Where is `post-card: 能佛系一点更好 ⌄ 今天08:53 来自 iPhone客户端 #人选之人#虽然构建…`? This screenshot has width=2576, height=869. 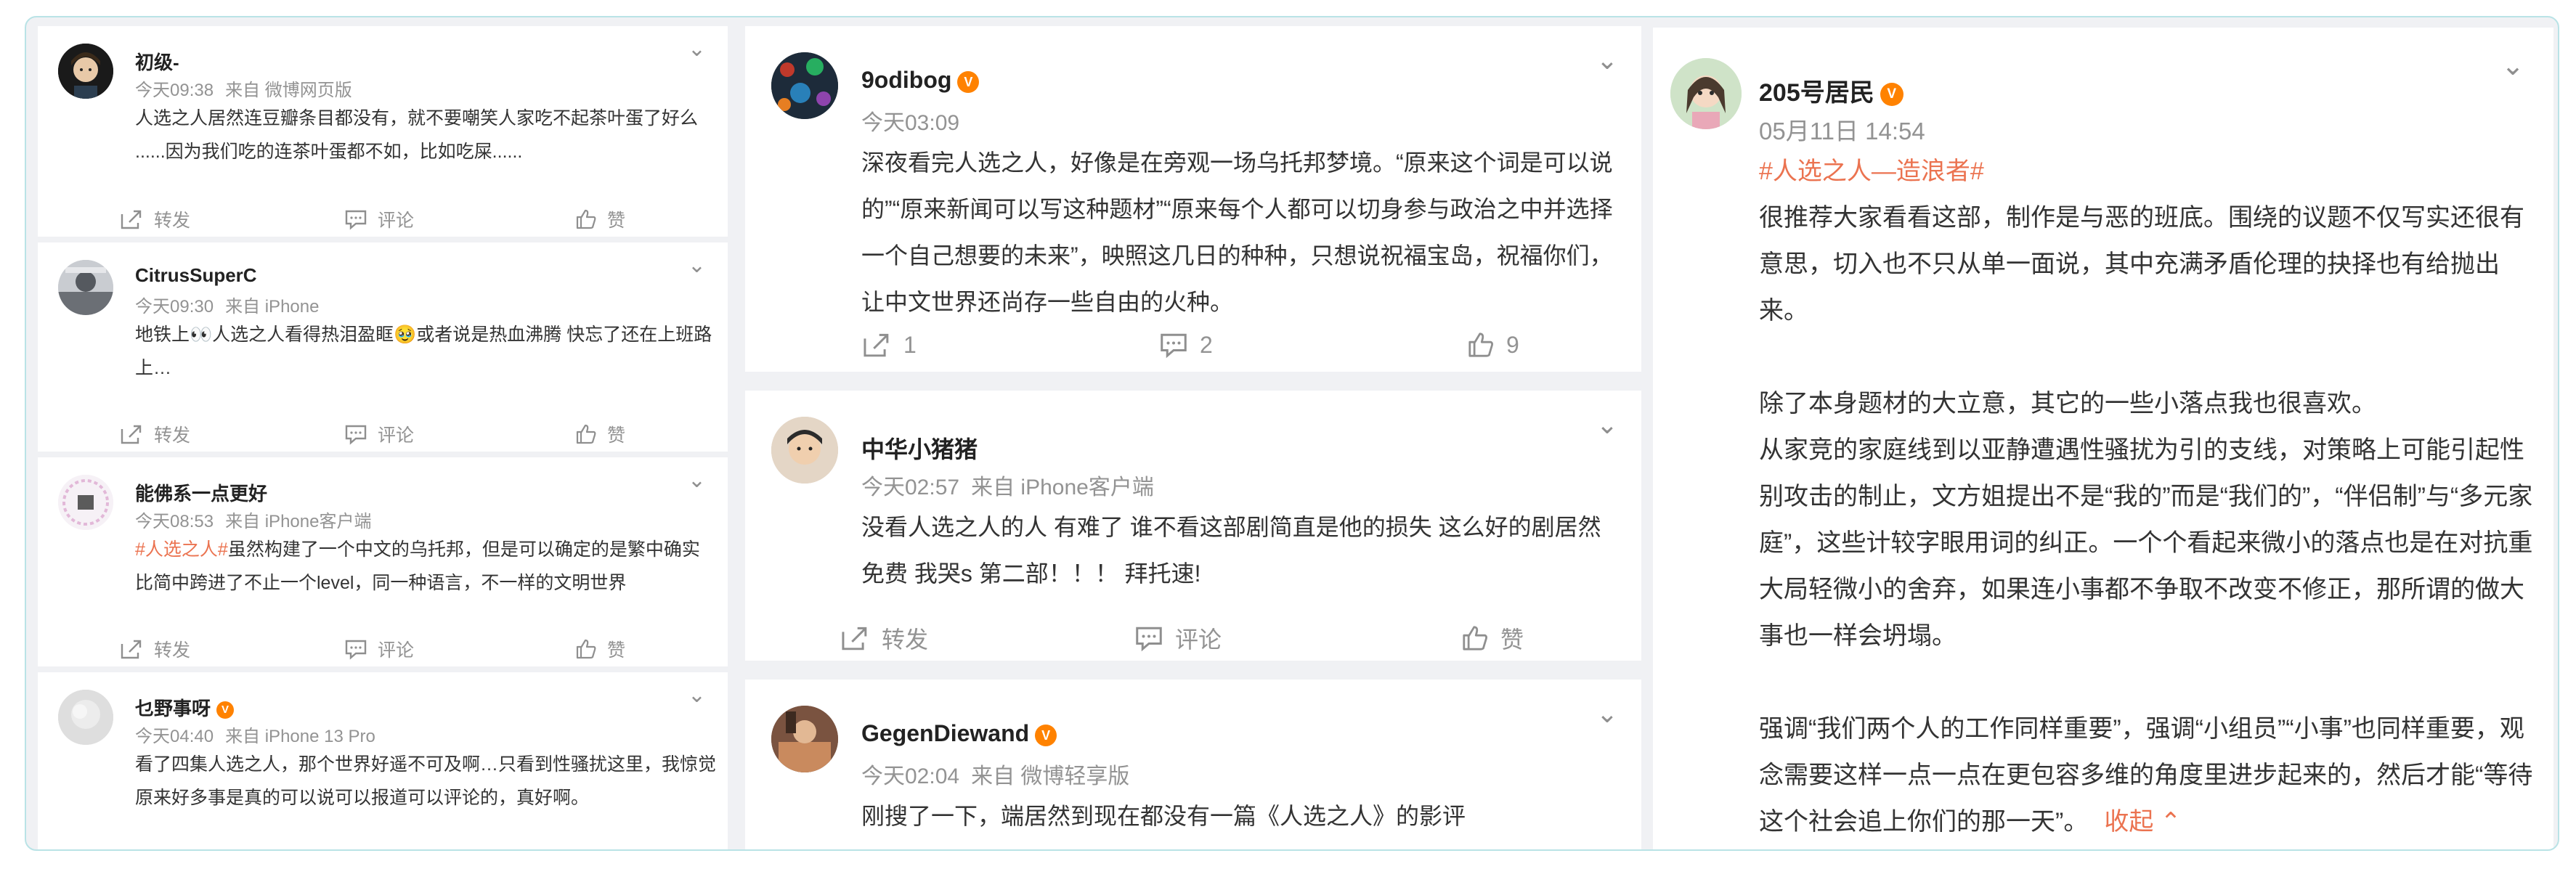 post-card: 能佛系一点更好 ⌄ 今天08:53 来自 iPhone客户端 #人选之人#虽然构建… is located at coordinates (383, 561).